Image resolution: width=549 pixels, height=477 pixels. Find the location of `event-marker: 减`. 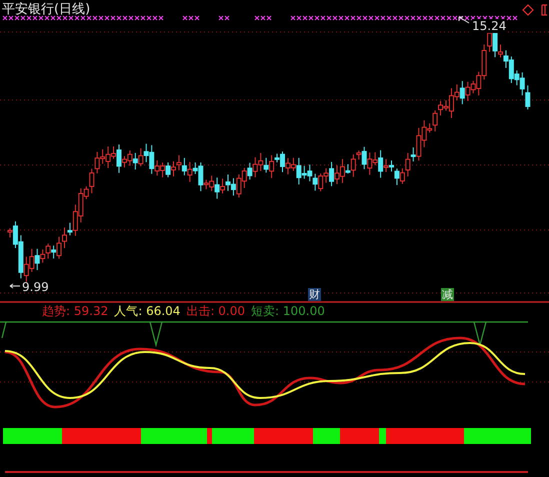

event-marker: 减 is located at coordinates (447, 294).